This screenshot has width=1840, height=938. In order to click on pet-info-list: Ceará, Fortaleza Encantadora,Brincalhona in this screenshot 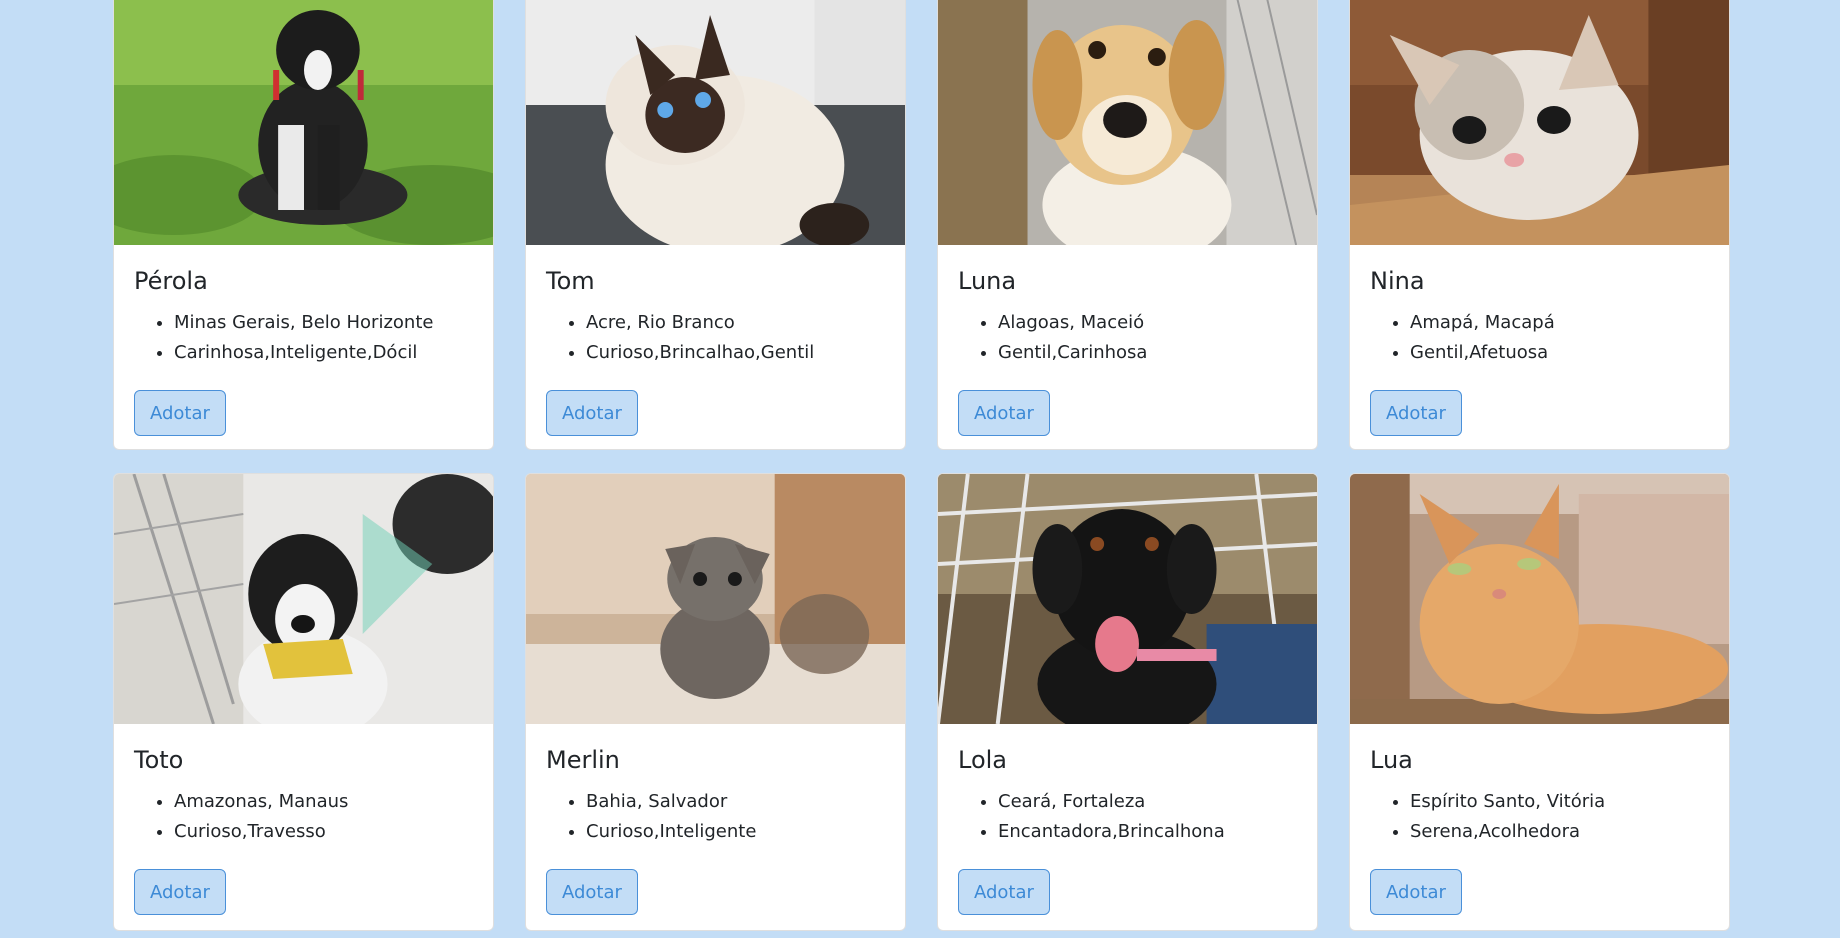, I will do `click(1127, 817)`.